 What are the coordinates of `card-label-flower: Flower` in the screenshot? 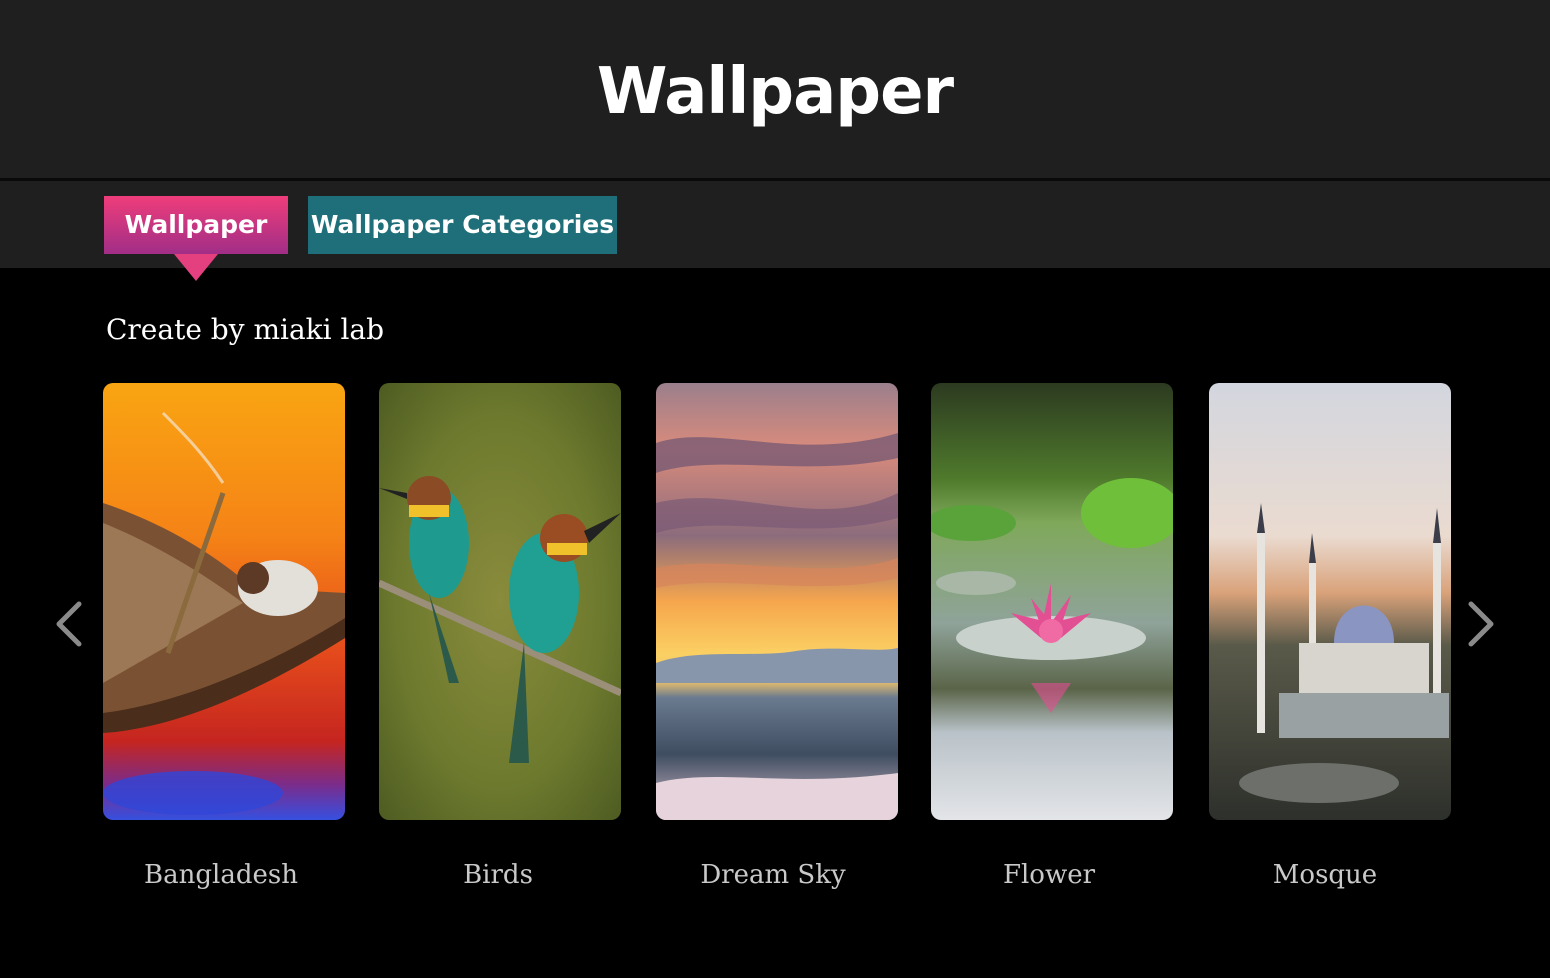 It's located at (1049, 875).